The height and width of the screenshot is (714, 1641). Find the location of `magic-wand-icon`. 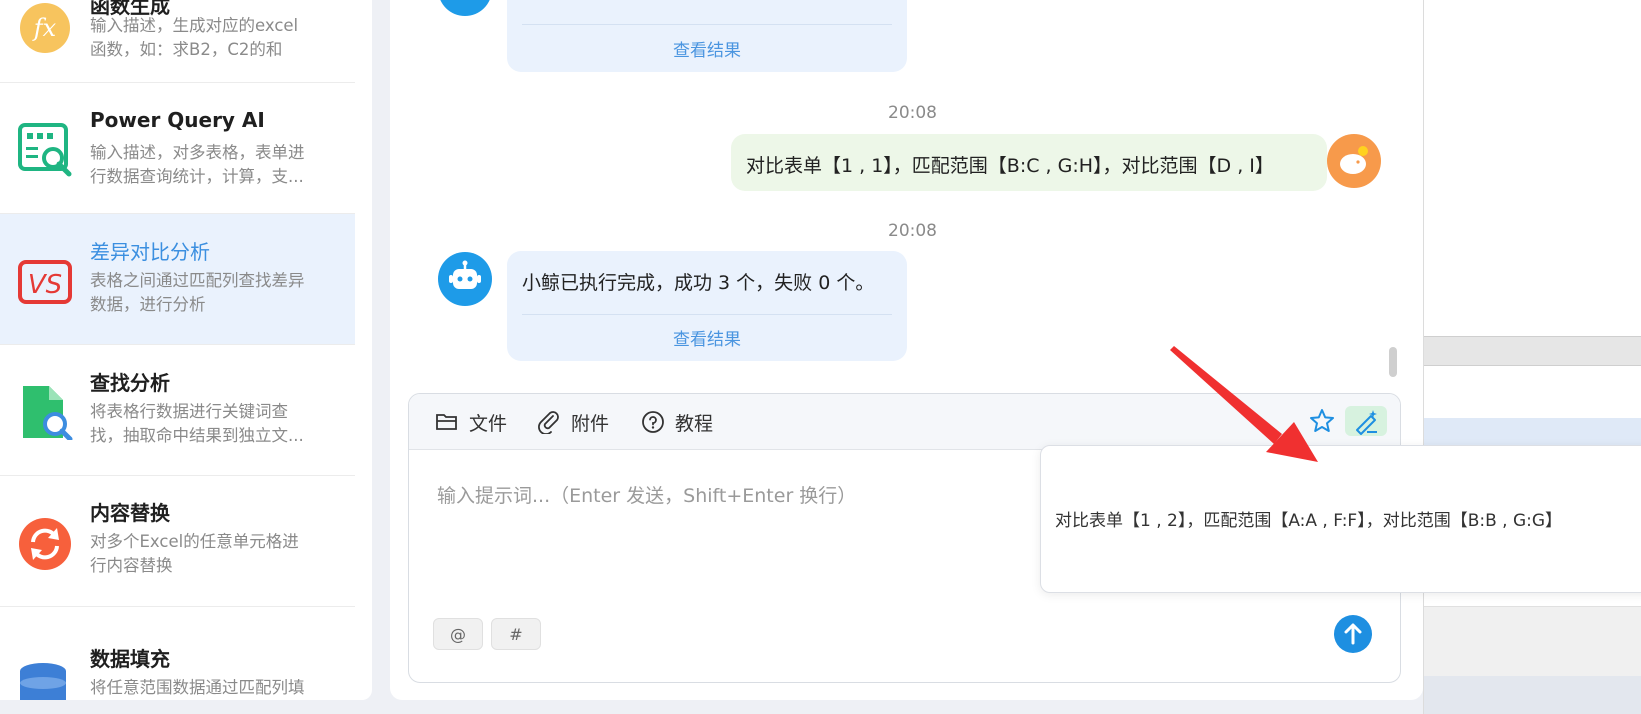

magic-wand-icon is located at coordinates (1366, 422).